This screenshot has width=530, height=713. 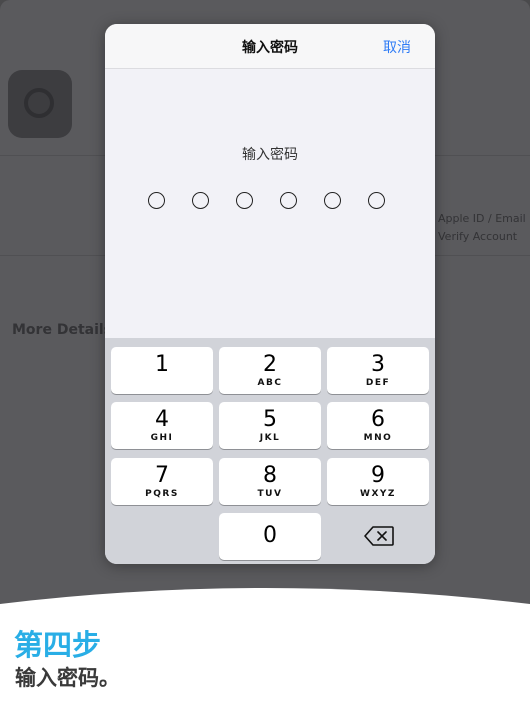 I want to click on key-letters: WXYZ, so click(x=378, y=494).